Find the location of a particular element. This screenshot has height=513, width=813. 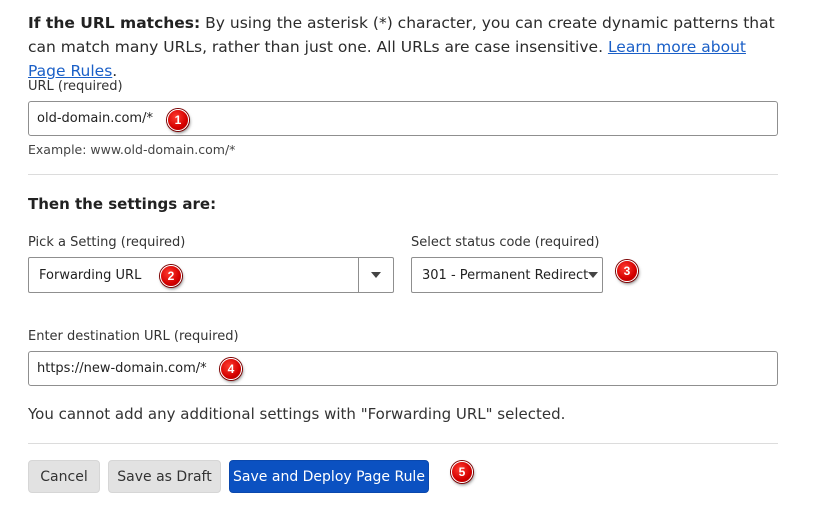

callout-badge-5: 5 is located at coordinates (462, 472).